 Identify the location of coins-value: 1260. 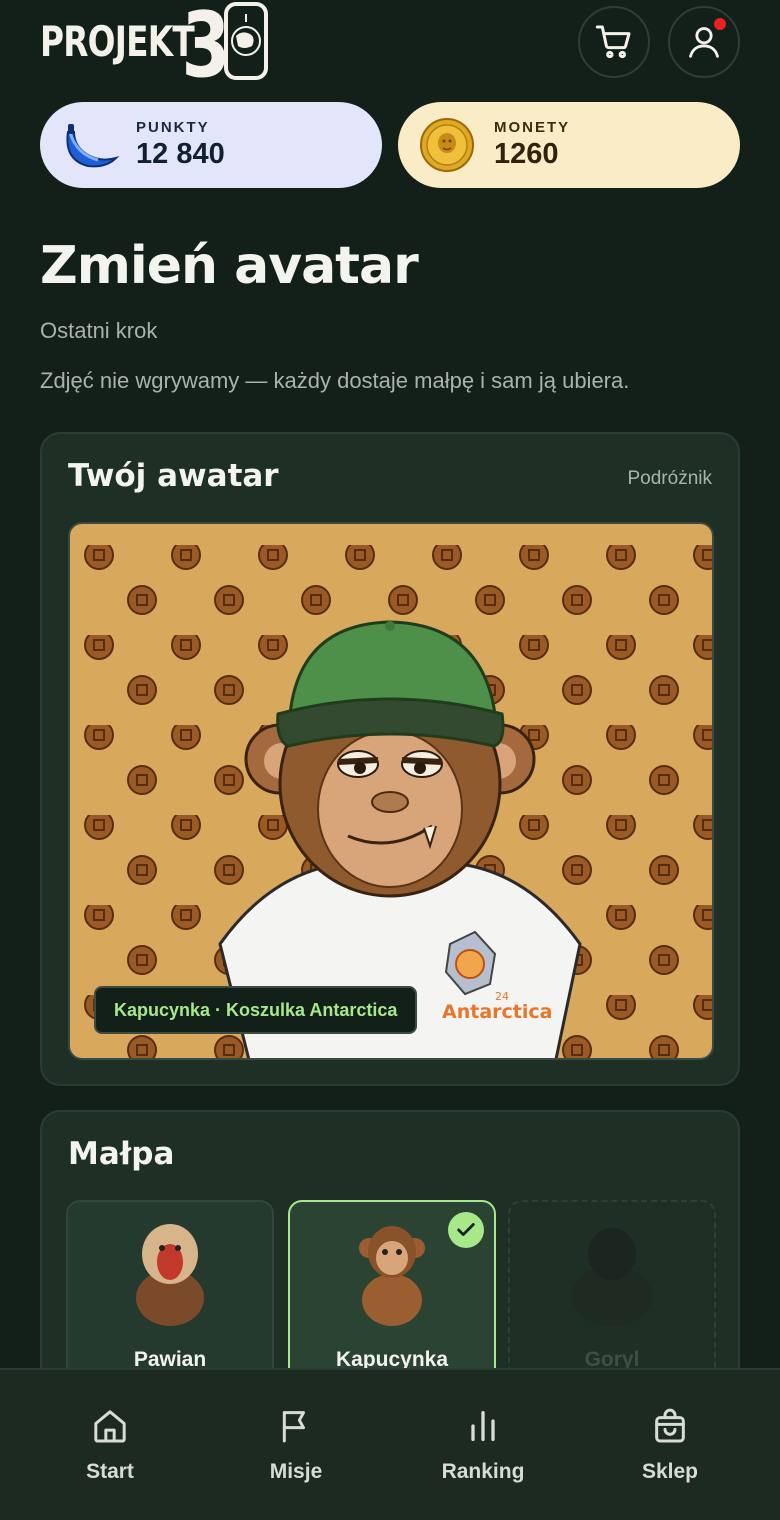
(526, 154).